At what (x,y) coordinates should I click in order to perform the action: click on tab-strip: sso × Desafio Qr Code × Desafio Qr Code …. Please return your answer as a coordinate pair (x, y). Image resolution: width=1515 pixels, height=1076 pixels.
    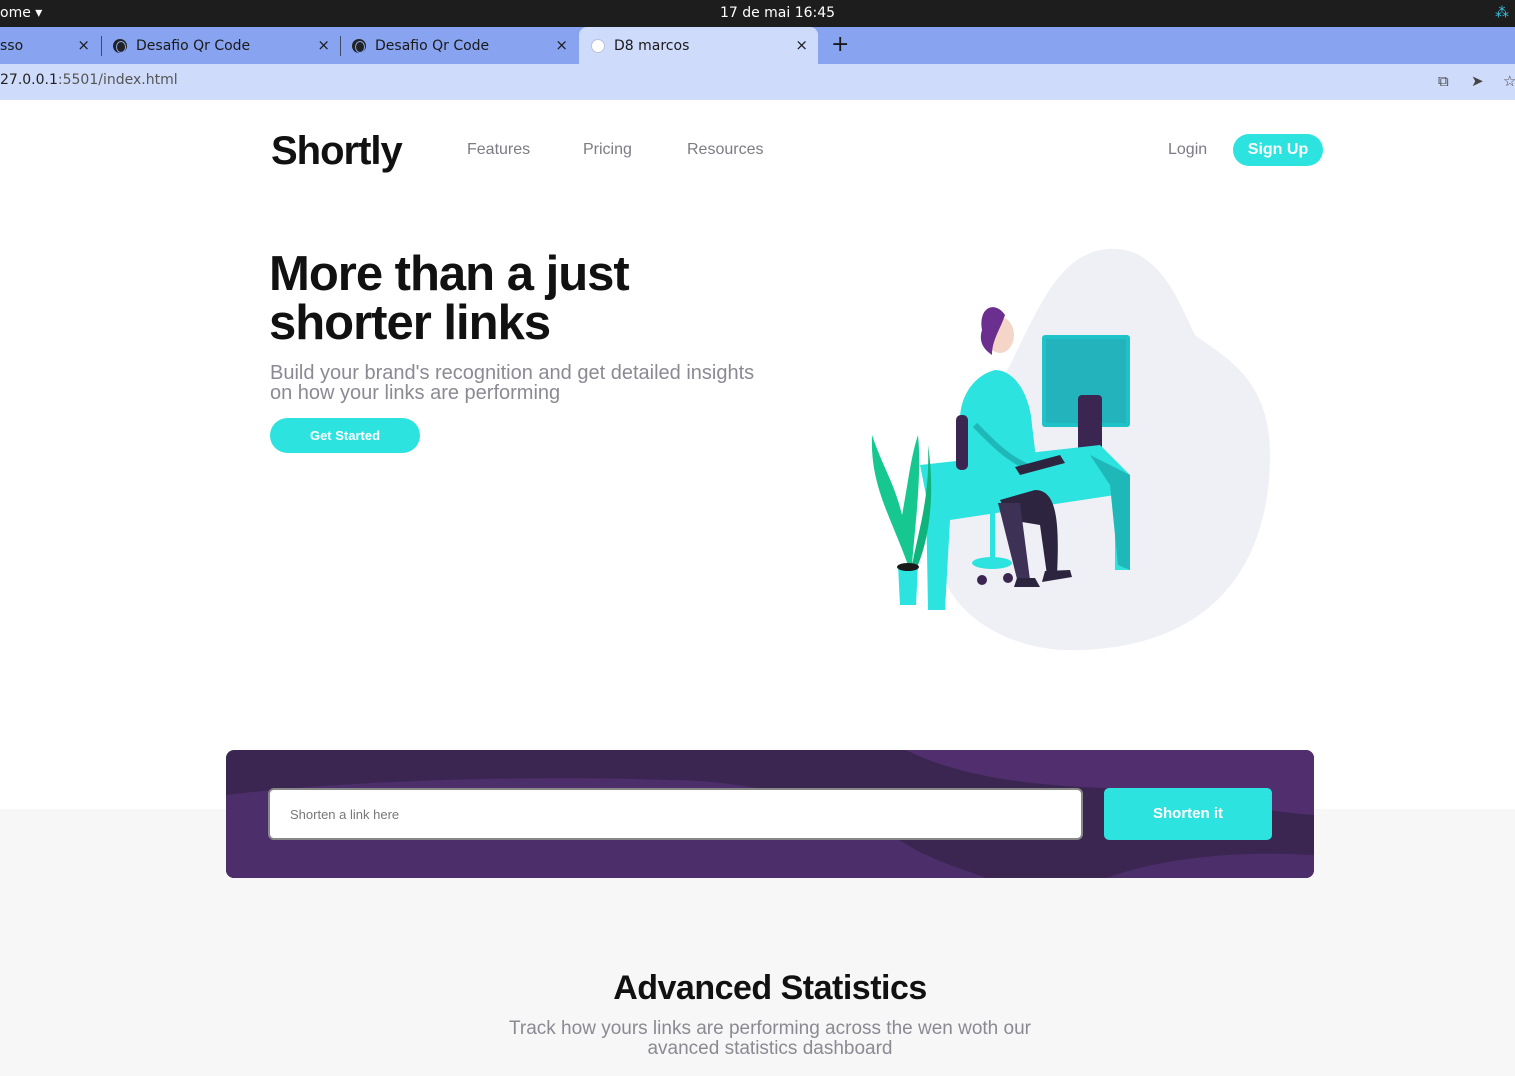
    Looking at the image, I should click on (757, 45).